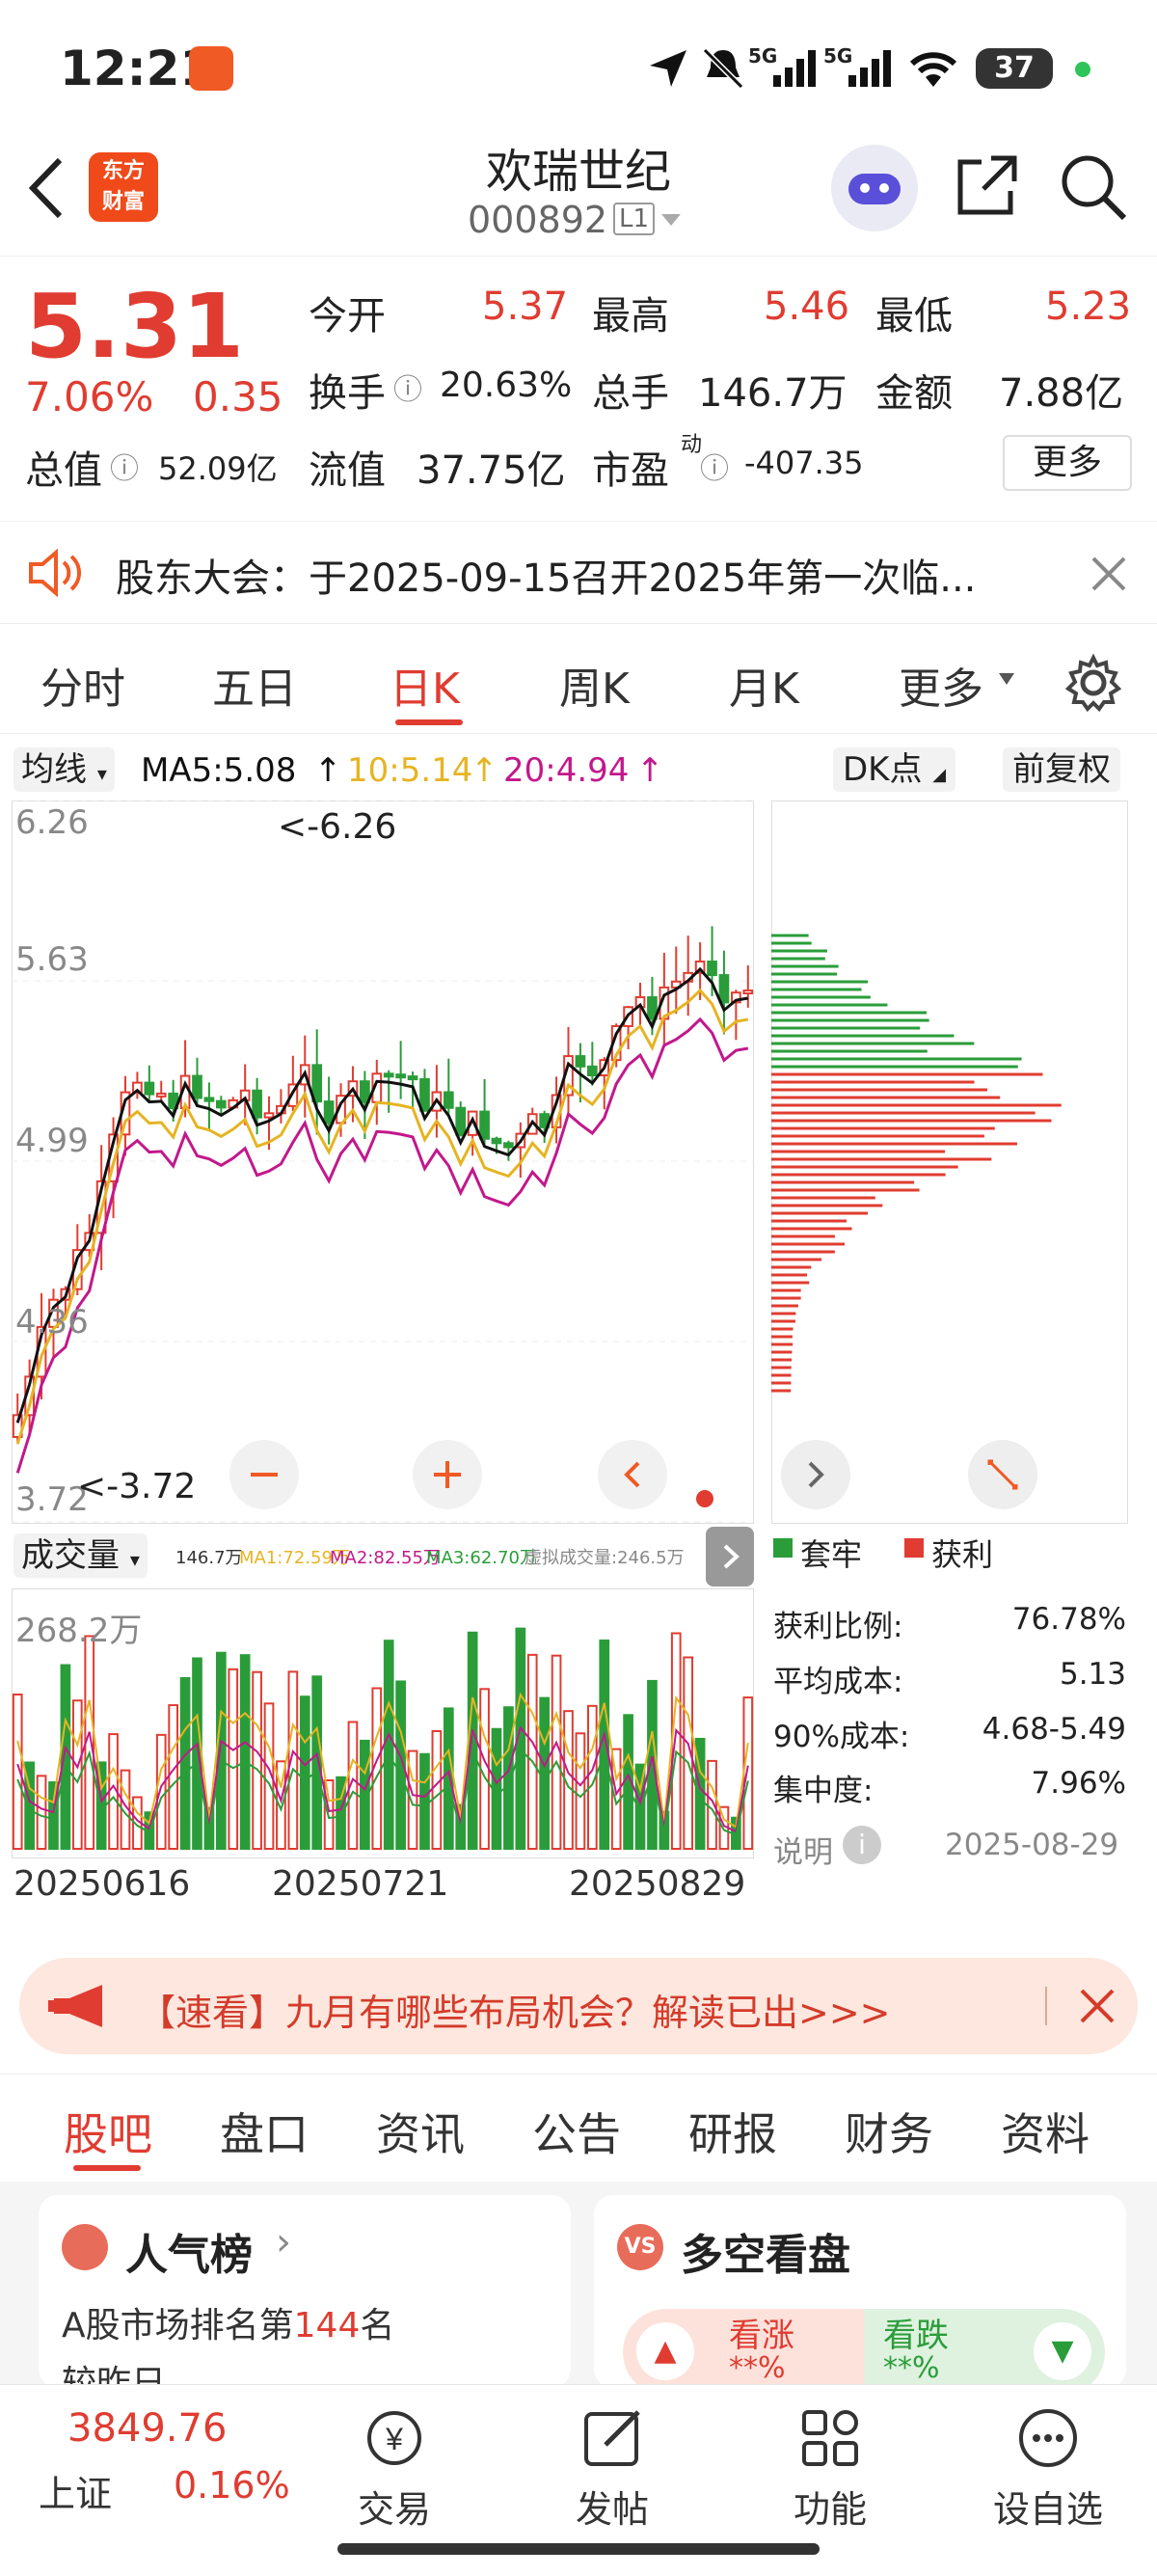 The height and width of the screenshot is (2576, 1157). I want to click on dk-point-label: DK点, so click(883, 769).